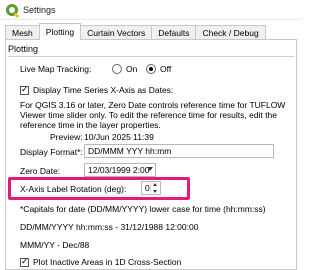 Image resolution: width=320 pixels, height=270 pixels. Describe the element at coordinates (24, 261) in the screenshot. I see `plot-inactive-checkbox` at that location.